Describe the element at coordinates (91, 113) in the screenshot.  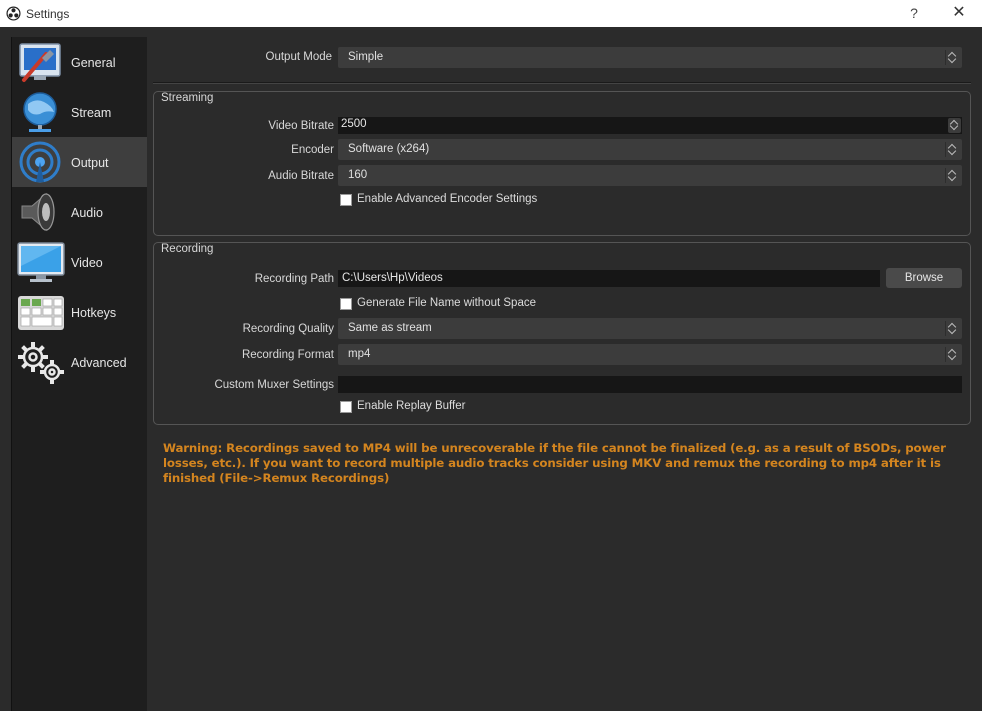
I see `sidebar-item-label: Stream` at that location.